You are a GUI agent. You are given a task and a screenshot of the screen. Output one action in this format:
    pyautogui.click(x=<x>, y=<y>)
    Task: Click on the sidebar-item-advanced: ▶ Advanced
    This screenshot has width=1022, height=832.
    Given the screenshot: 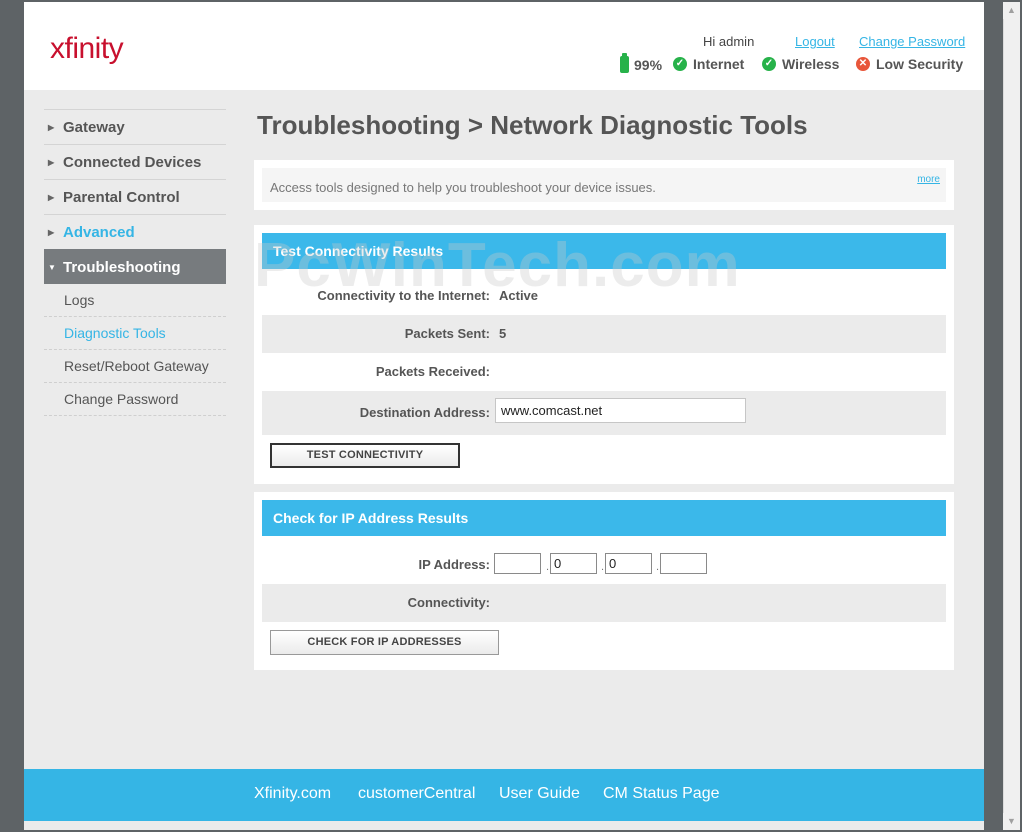 What is the action you would take?
    pyautogui.click(x=135, y=231)
    